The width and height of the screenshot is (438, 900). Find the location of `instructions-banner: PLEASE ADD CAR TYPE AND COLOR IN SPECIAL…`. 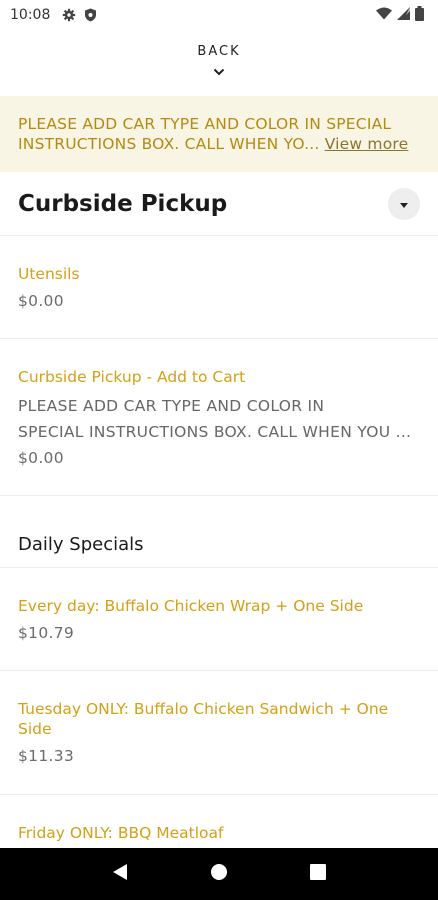

instructions-banner: PLEASE ADD CAR TYPE AND COLOR IN SPECIAL… is located at coordinates (219, 134).